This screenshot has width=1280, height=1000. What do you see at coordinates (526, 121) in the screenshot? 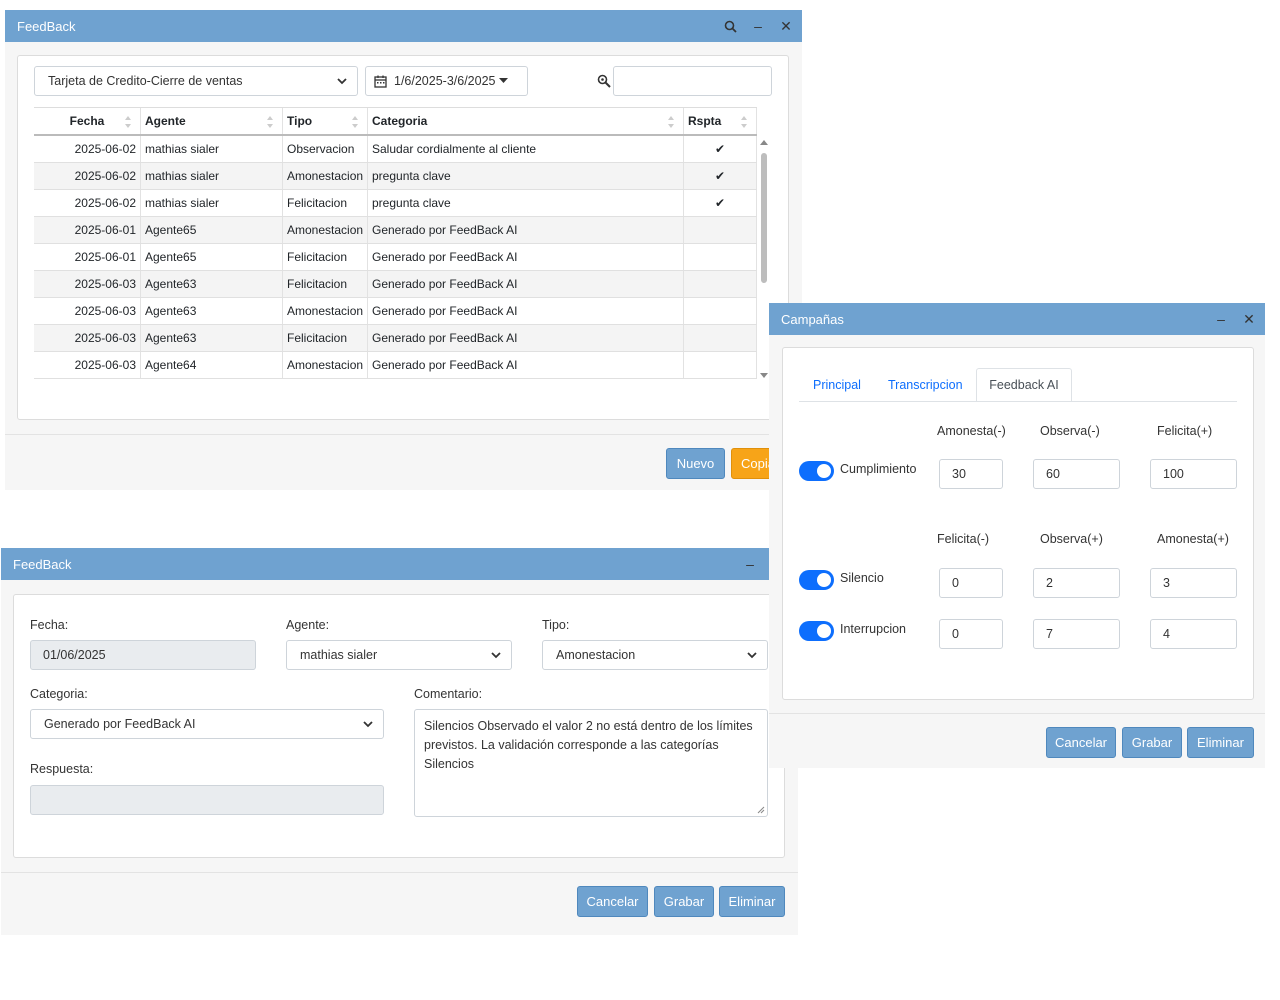
I see `column-header-categoria: Categoria` at bounding box center [526, 121].